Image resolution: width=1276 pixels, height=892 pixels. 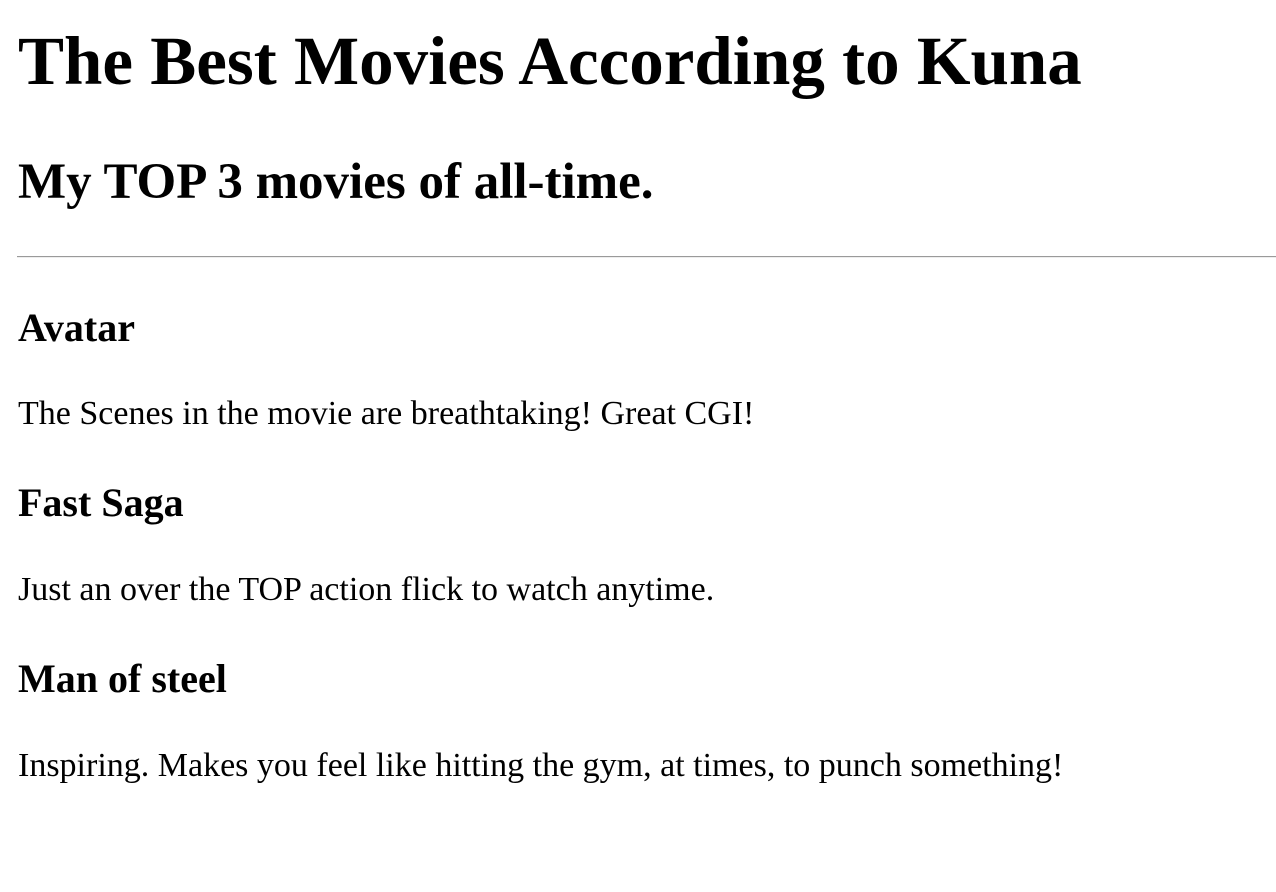 What do you see at coordinates (336, 182) in the screenshot?
I see `page-subtitle: My TOP 3 movies of all-time.` at bounding box center [336, 182].